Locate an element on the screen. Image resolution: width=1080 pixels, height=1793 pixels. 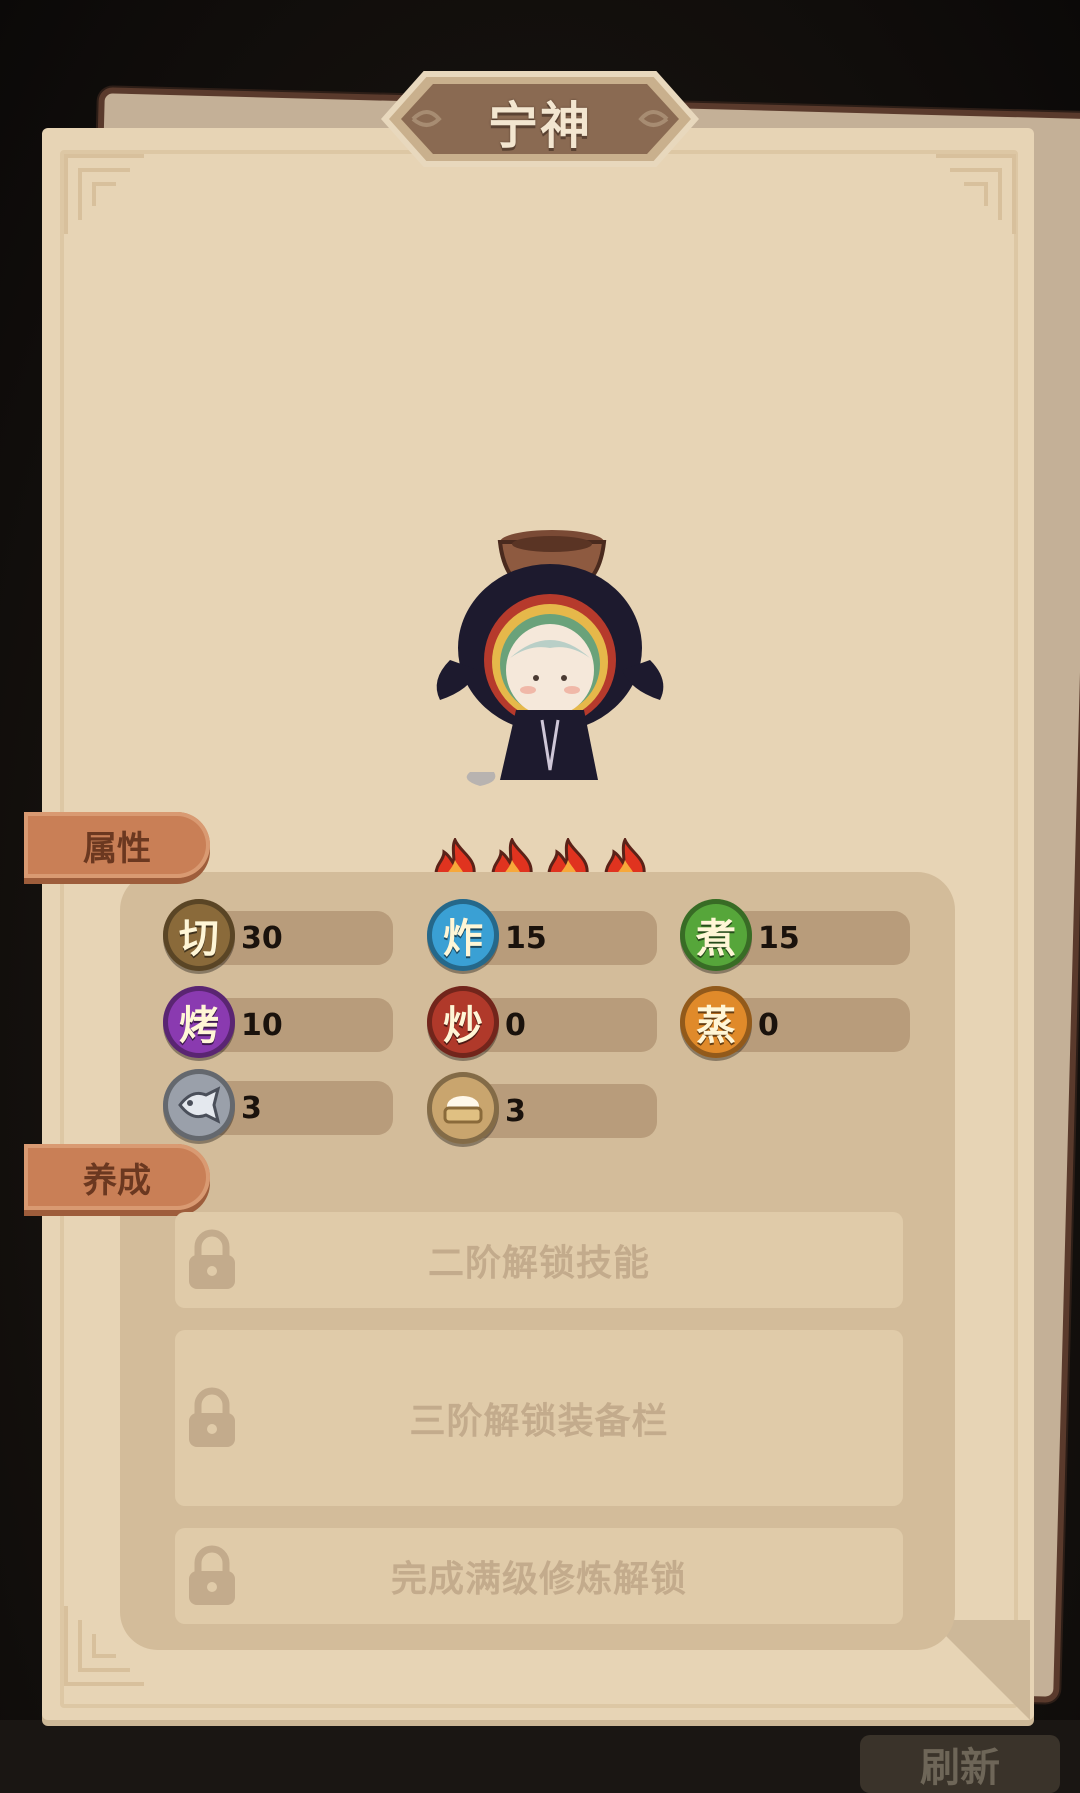
unlock-equipment-row: 三阶解锁装备栏 is located at coordinates (539, 1418).